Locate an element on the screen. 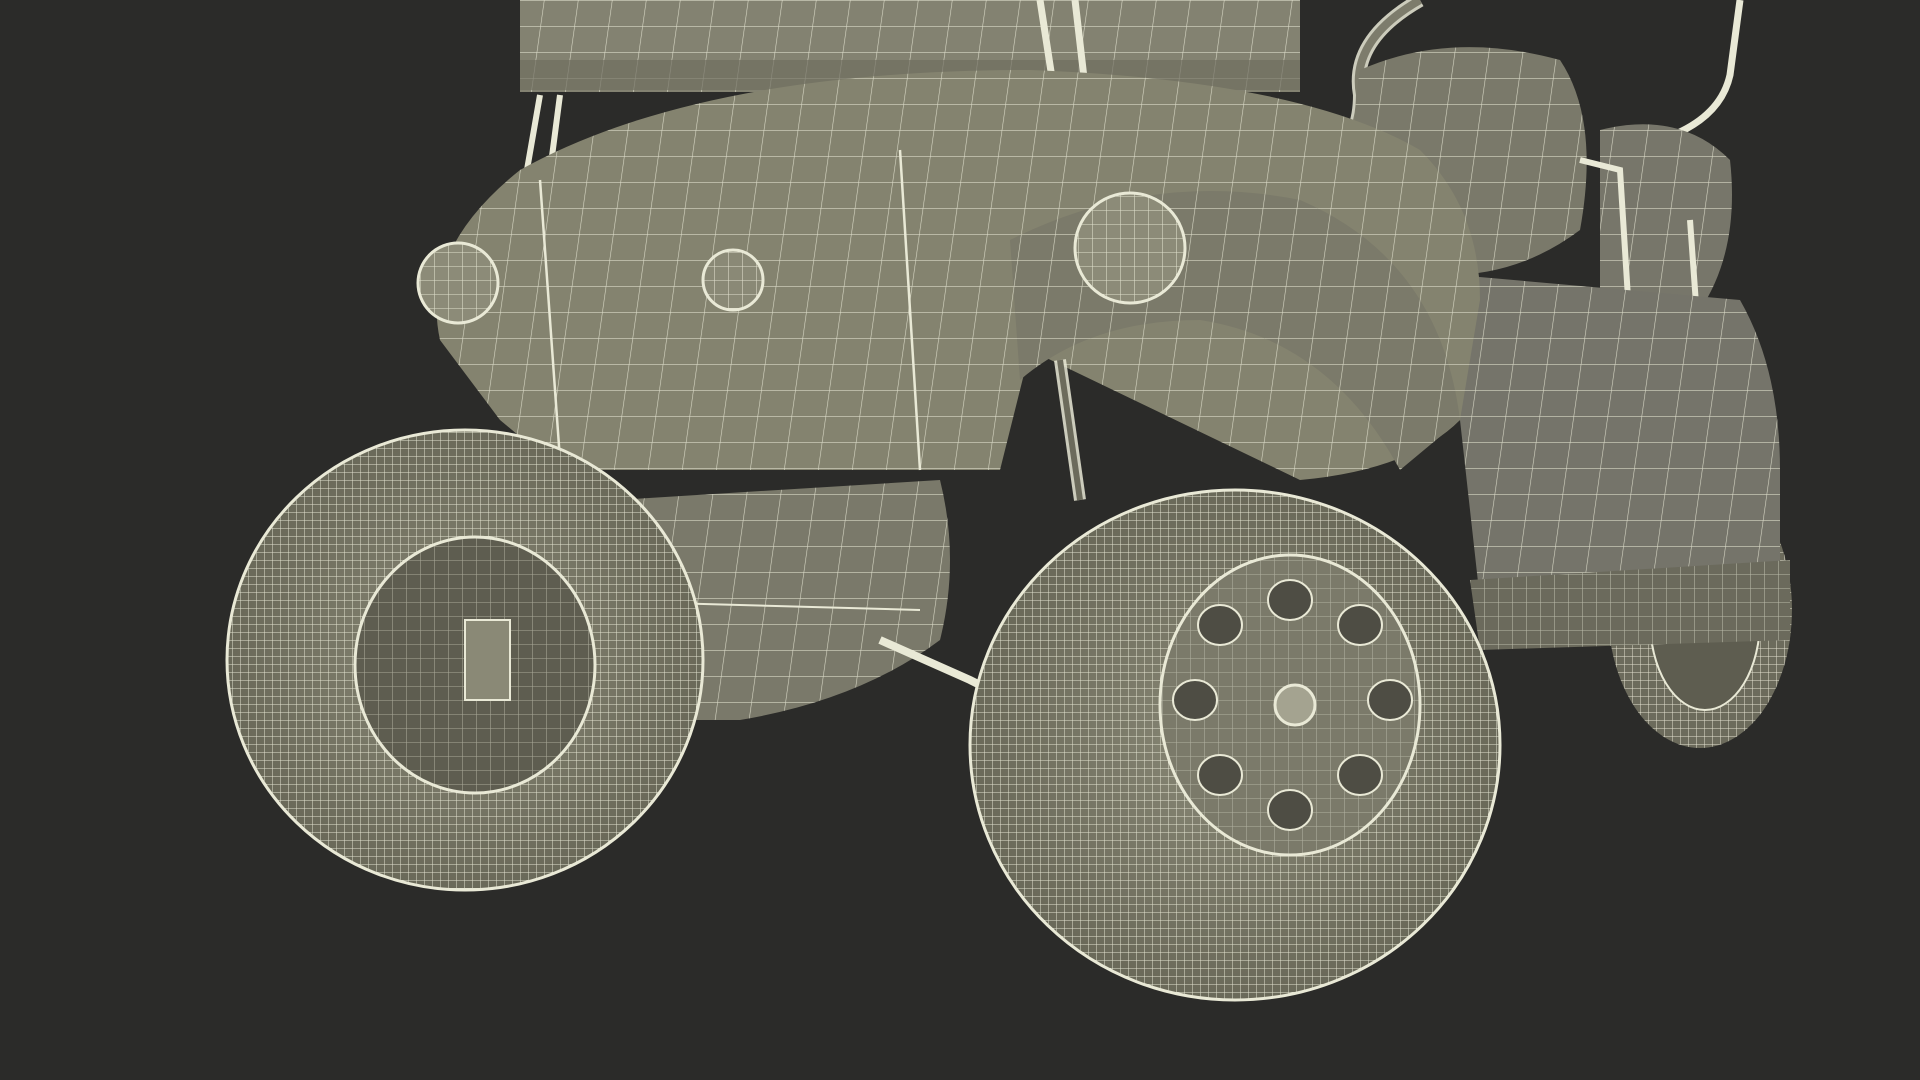  front-left-wheel is located at coordinates (465, 660).